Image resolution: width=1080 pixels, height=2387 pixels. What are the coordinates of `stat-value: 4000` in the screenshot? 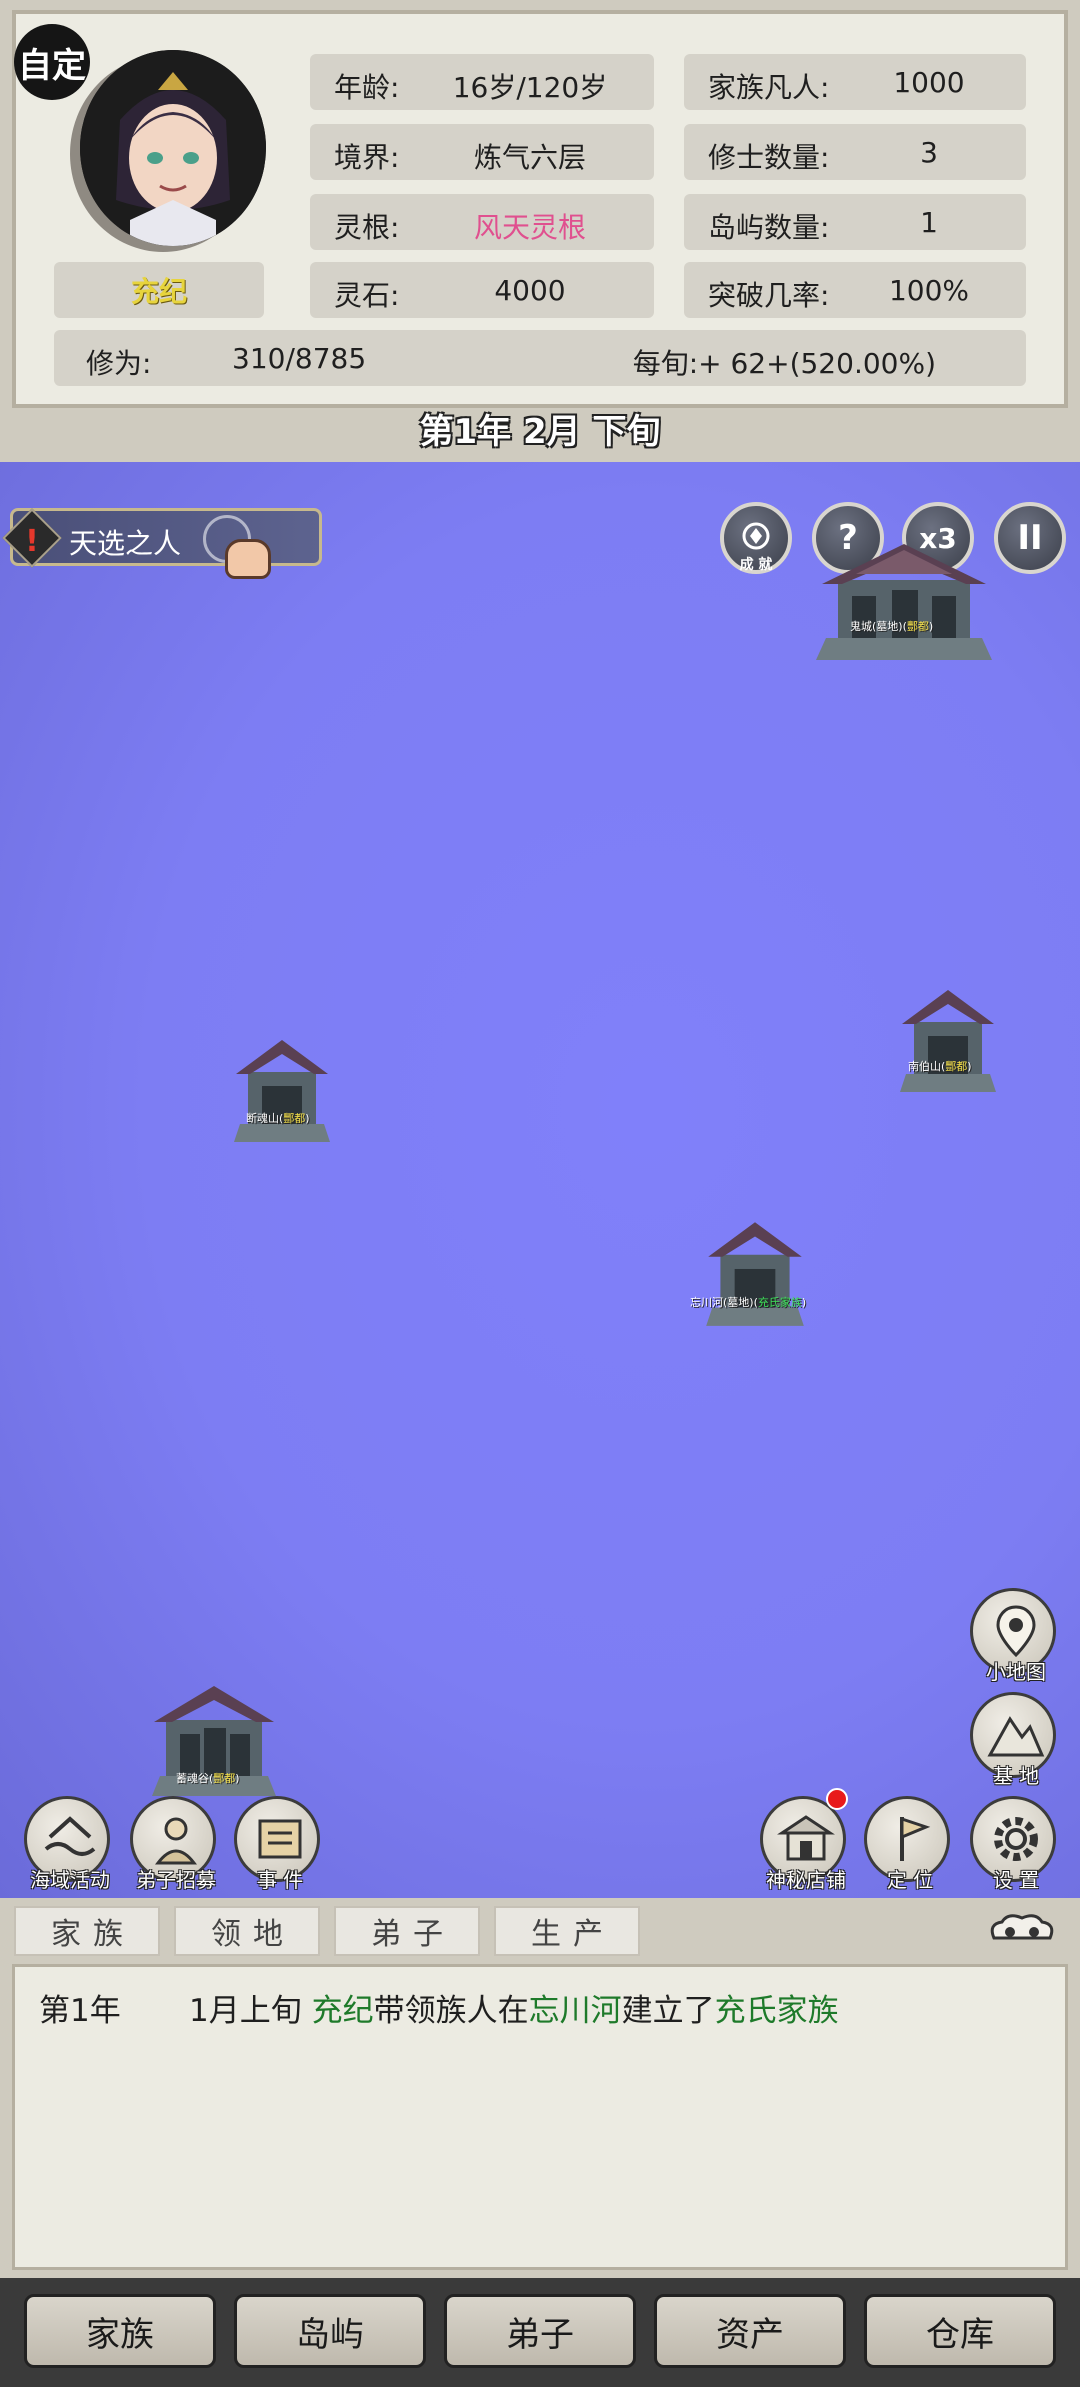 It's located at (530, 290).